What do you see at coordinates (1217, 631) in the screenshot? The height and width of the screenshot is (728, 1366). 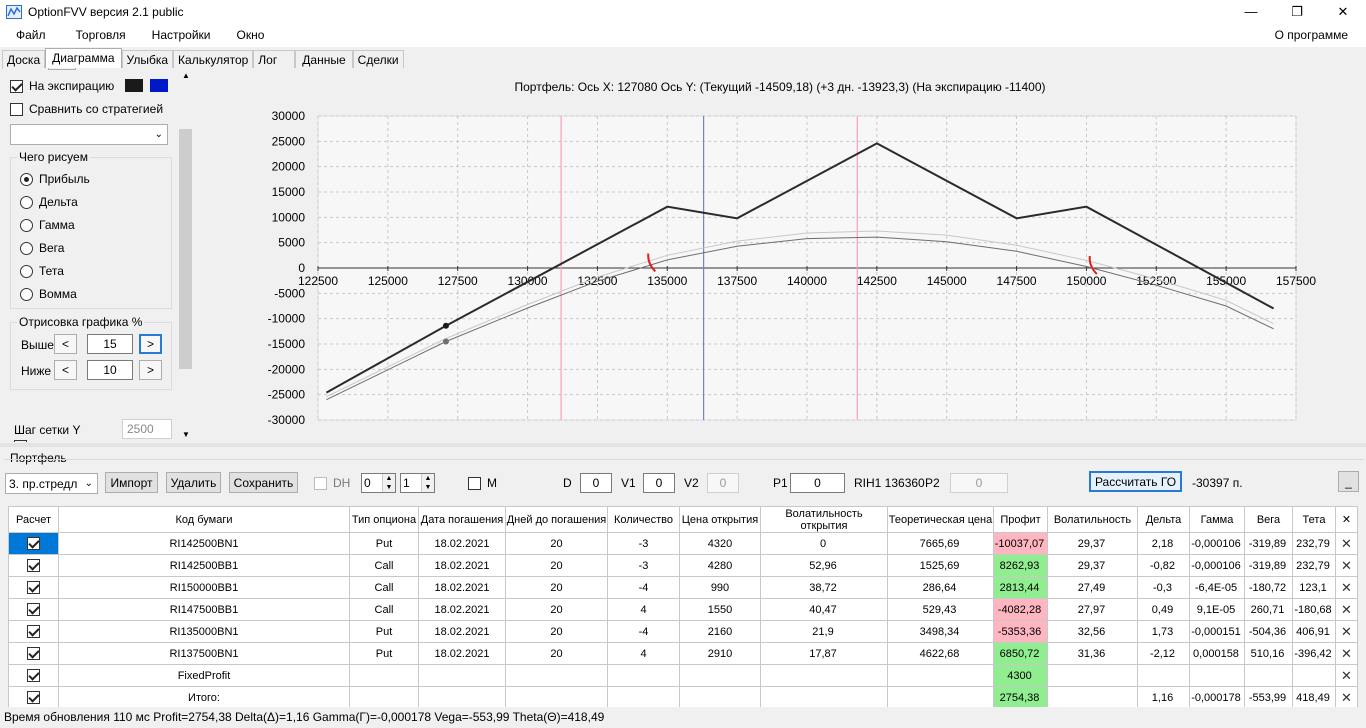 I see `cell-gamma: -0,000151` at bounding box center [1217, 631].